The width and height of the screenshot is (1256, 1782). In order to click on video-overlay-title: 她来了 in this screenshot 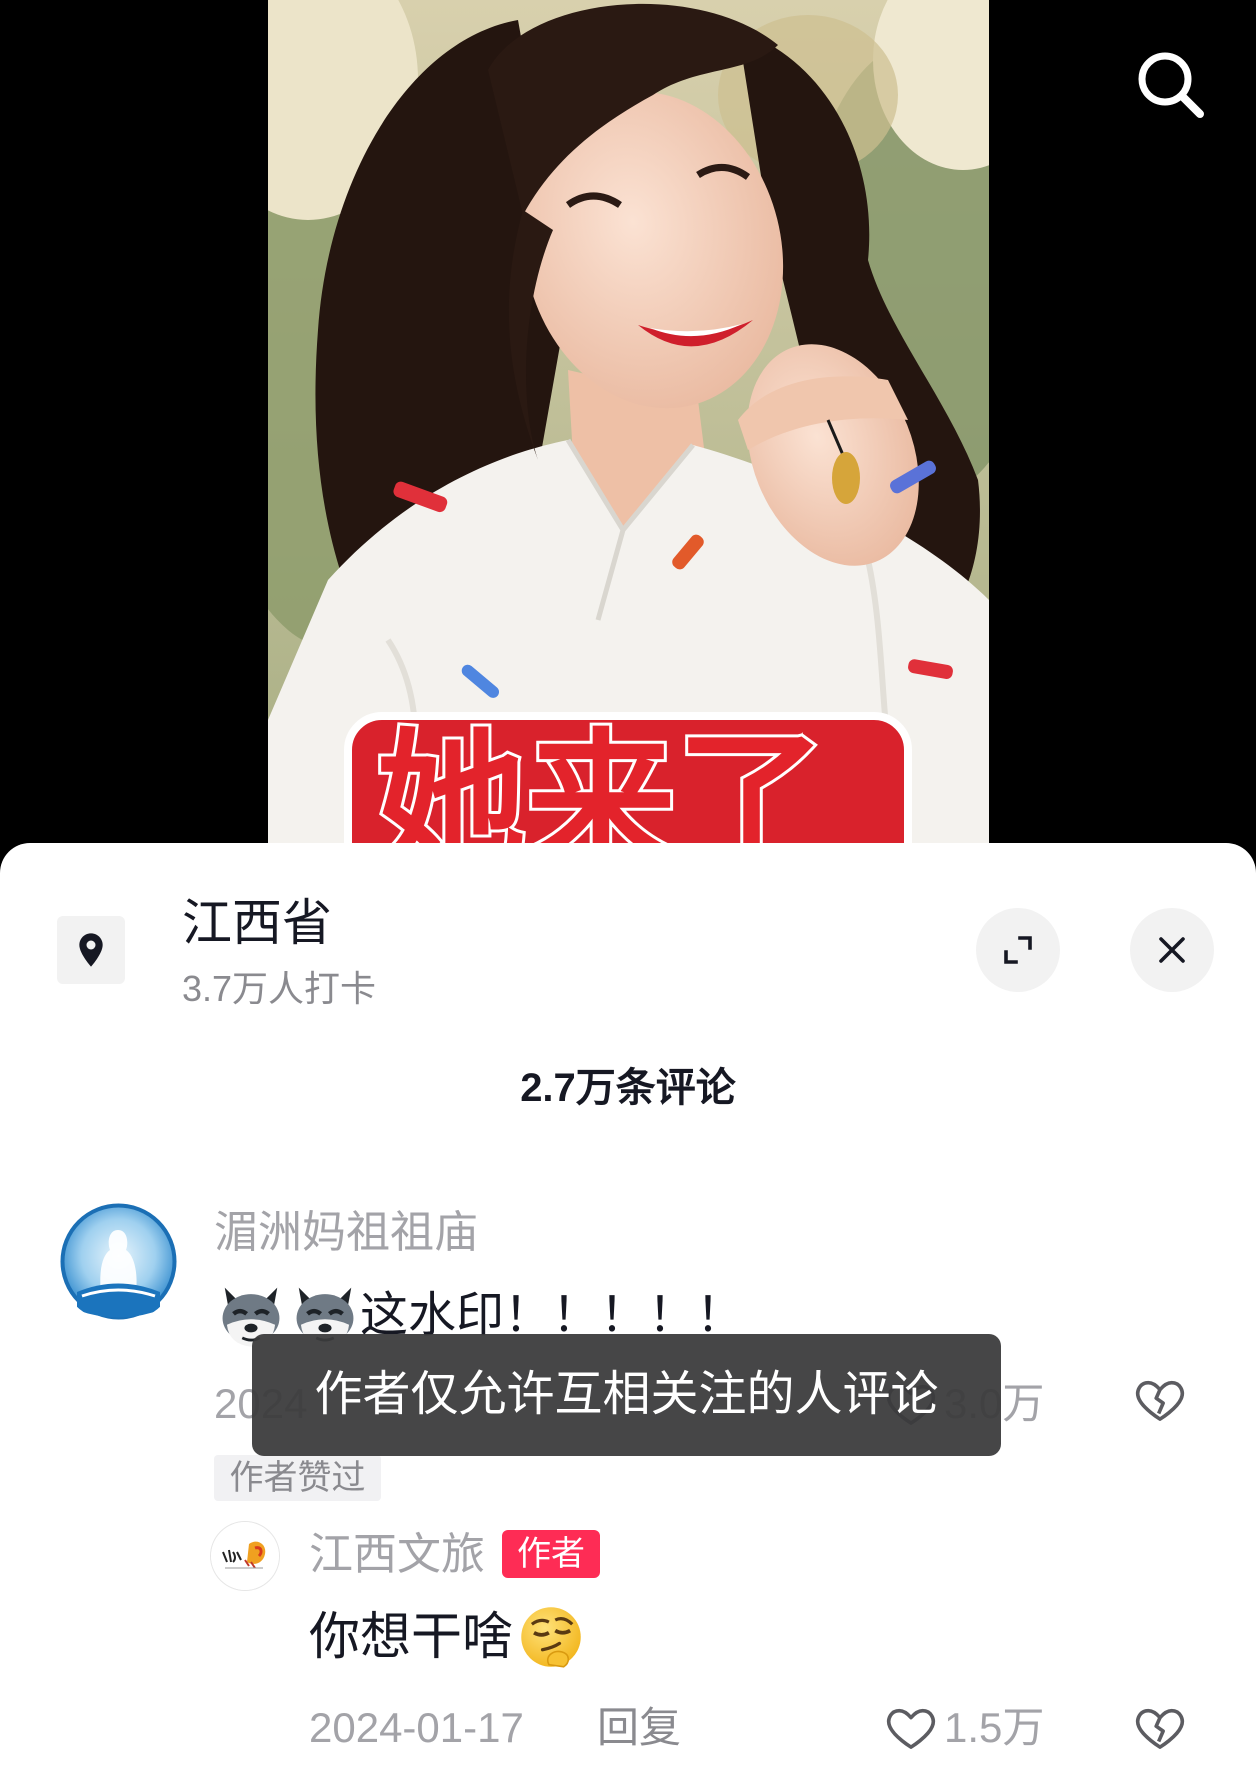, I will do `click(601, 788)`.